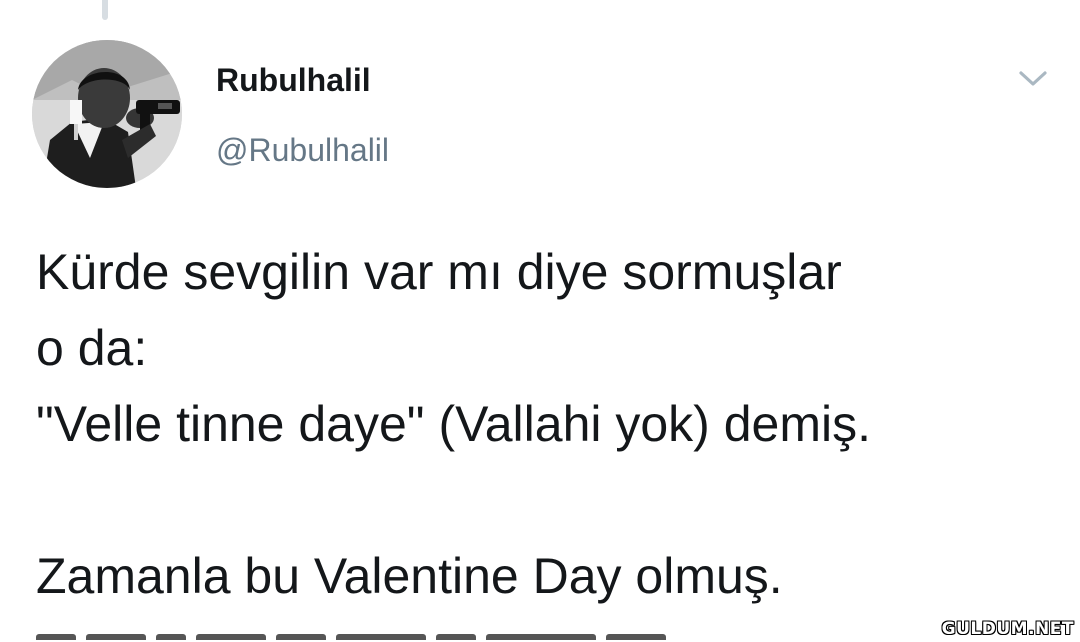 The width and height of the screenshot is (1080, 642). What do you see at coordinates (409, 576) in the screenshot?
I see `tweet-text-line: Zamanla bu Valentine Day olmuş.` at bounding box center [409, 576].